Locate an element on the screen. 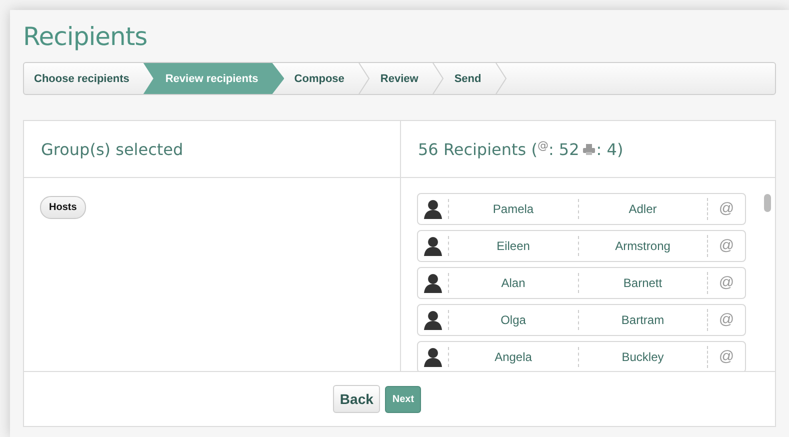 The width and height of the screenshot is (789, 437). recipient-row: Olga Bartram @ is located at coordinates (581, 320).